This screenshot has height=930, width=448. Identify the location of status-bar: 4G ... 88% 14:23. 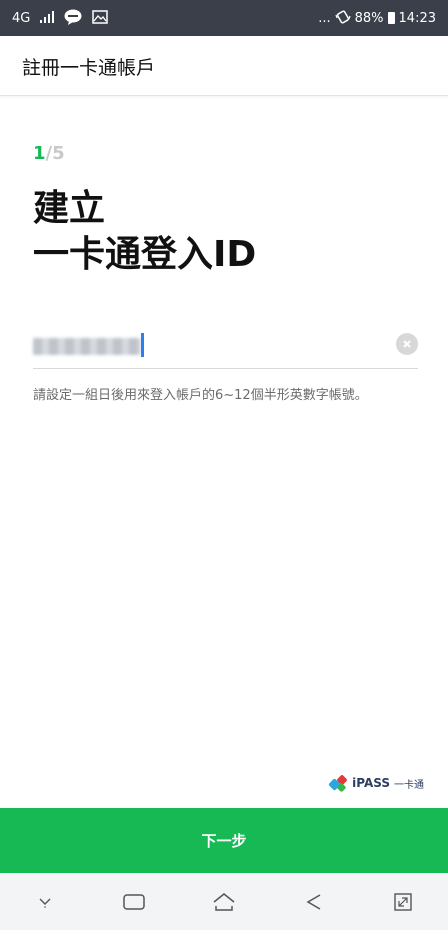
(224, 18).